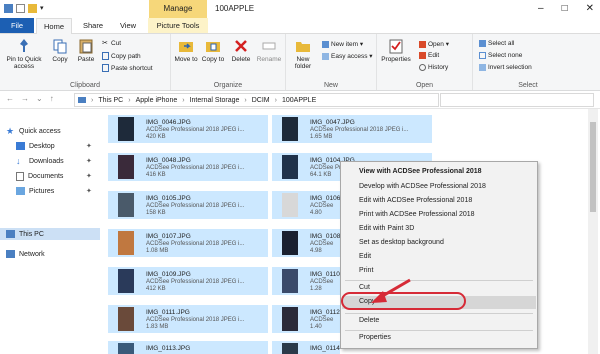 The width and height of the screenshot is (600, 354). What do you see at coordinates (396, 50) in the screenshot?
I see `properties-button: Properties` at bounding box center [396, 50].